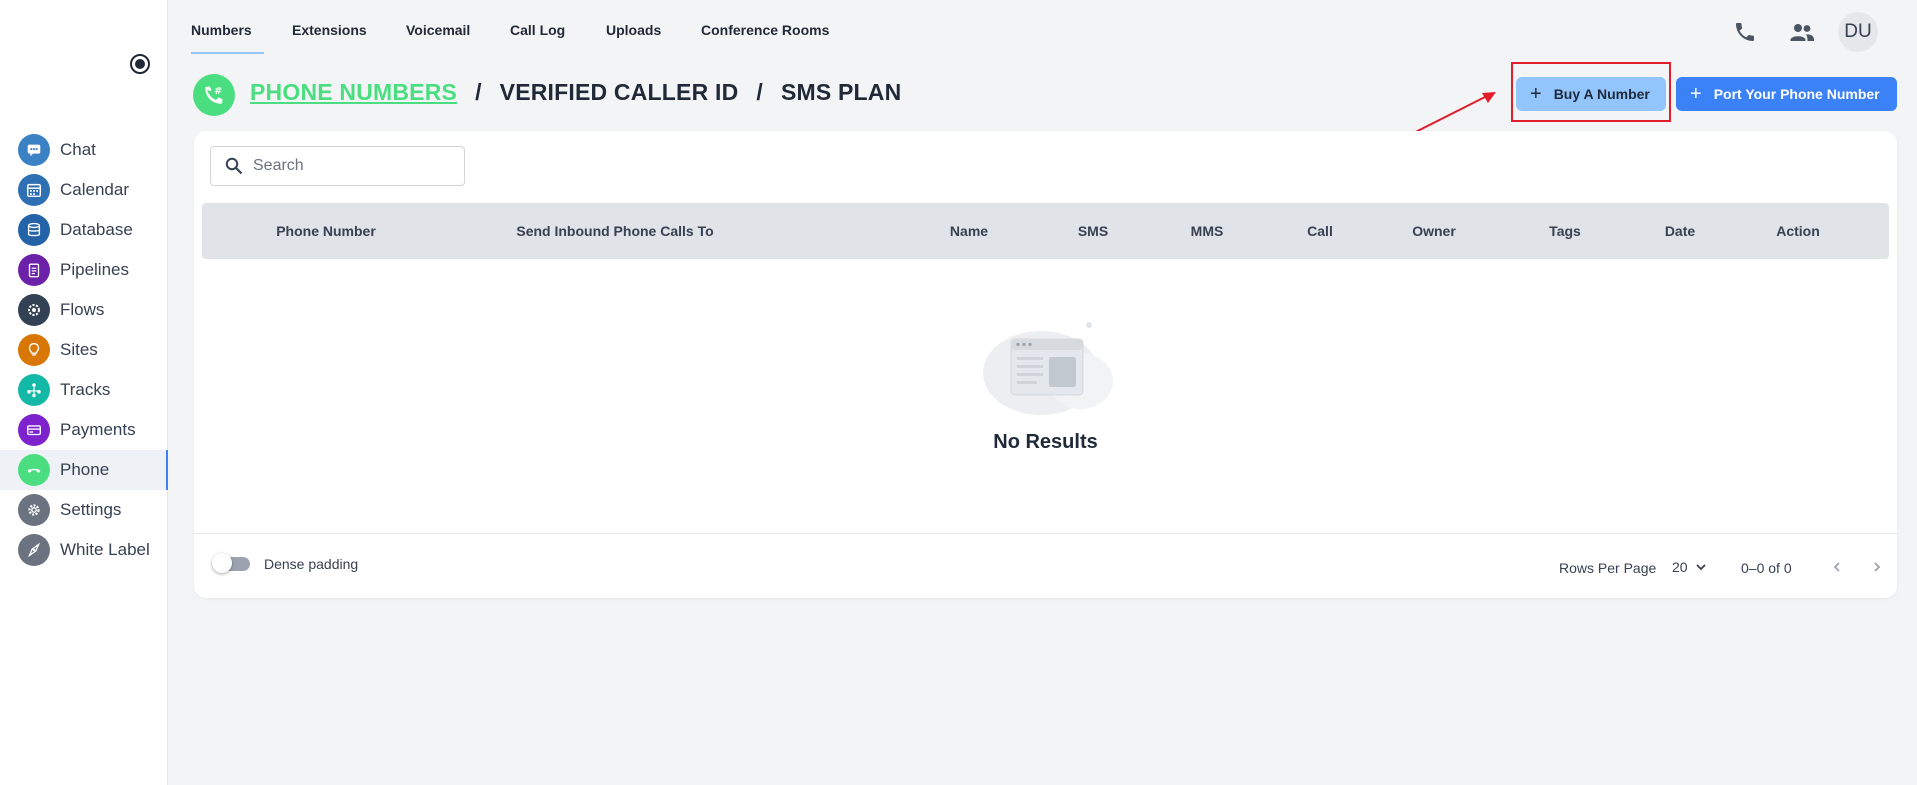 The image size is (1917, 785). I want to click on column-send-inbound-calls-to: Send Inbound Phone Calls To, so click(614, 231).